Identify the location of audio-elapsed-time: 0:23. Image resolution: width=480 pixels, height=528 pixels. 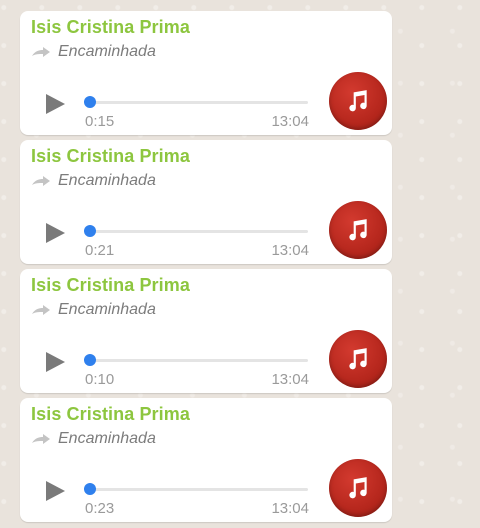
(100, 508).